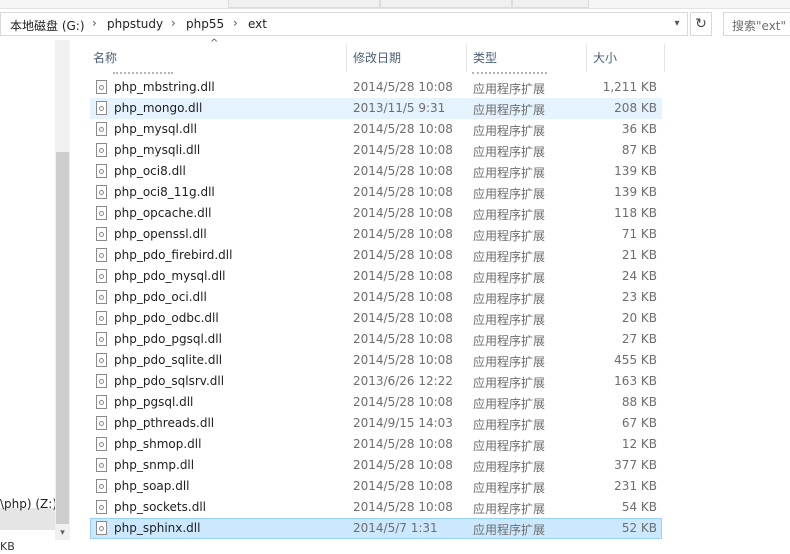 The image size is (790, 554). I want to click on file-name: php_pdo_mysql.dll, so click(170, 276).